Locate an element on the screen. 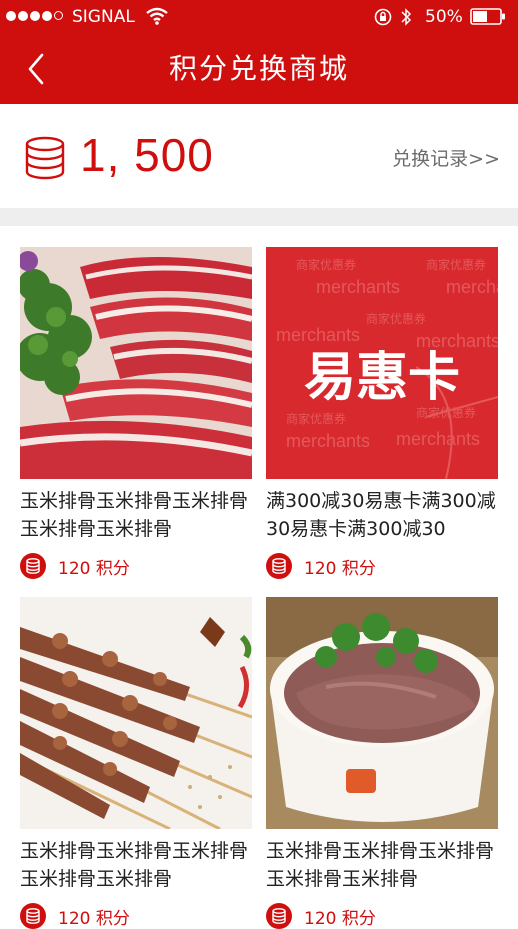 The height and width of the screenshot is (929, 518). product-title: 满300减30易惠卡满300减30易惠卡满300减30 is located at coordinates (381, 515).